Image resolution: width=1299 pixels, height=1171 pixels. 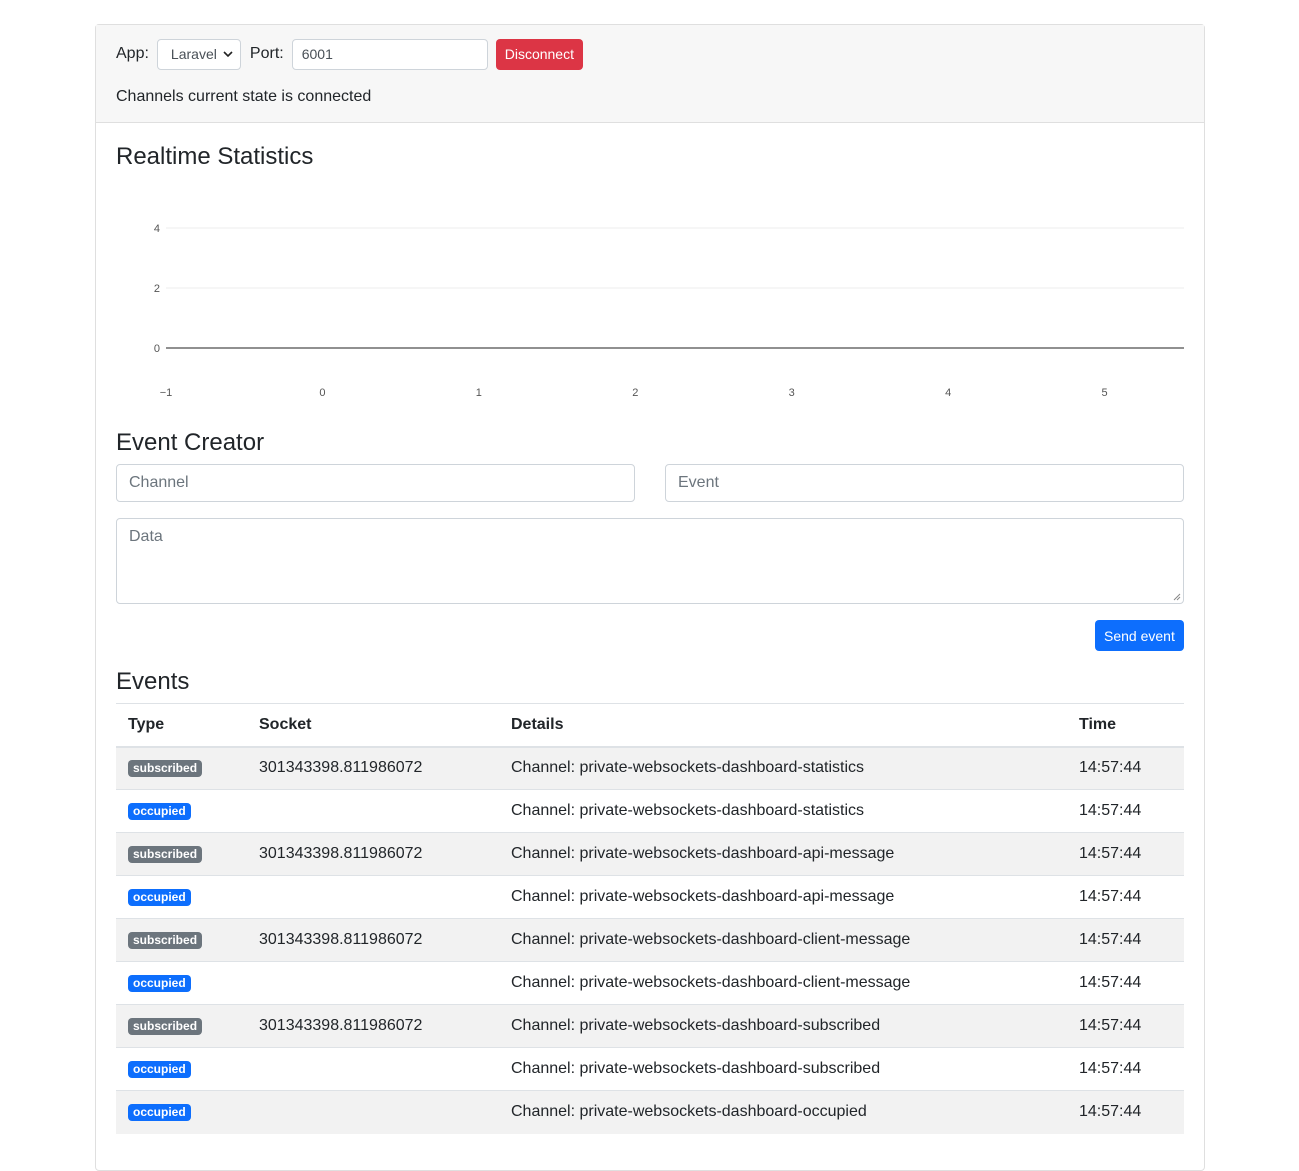 What do you see at coordinates (228, 53) in the screenshot?
I see `chevron-down-icon` at bounding box center [228, 53].